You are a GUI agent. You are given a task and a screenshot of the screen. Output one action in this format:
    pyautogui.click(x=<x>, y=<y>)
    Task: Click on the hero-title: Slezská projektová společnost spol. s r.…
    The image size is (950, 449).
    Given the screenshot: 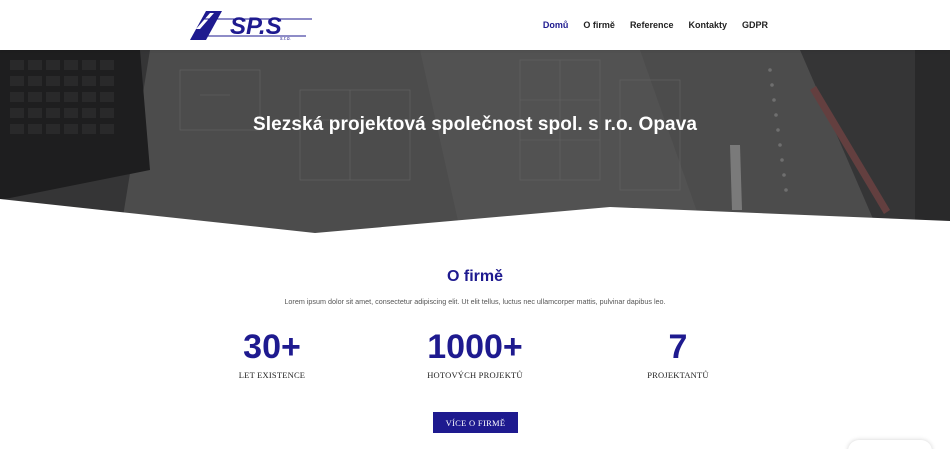 What is the action you would take?
    pyautogui.click(x=475, y=124)
    